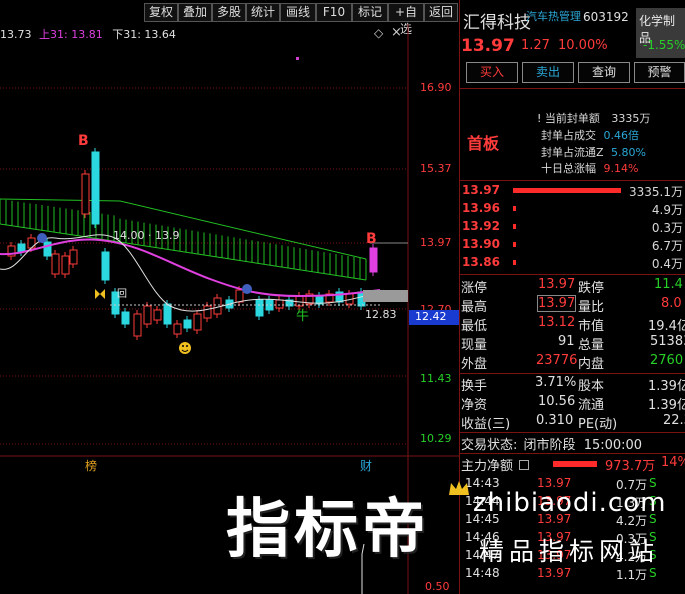 The image size is (685, 594). I want to click on stat-row: 现量 91 总量 51383, so click(573, 343).